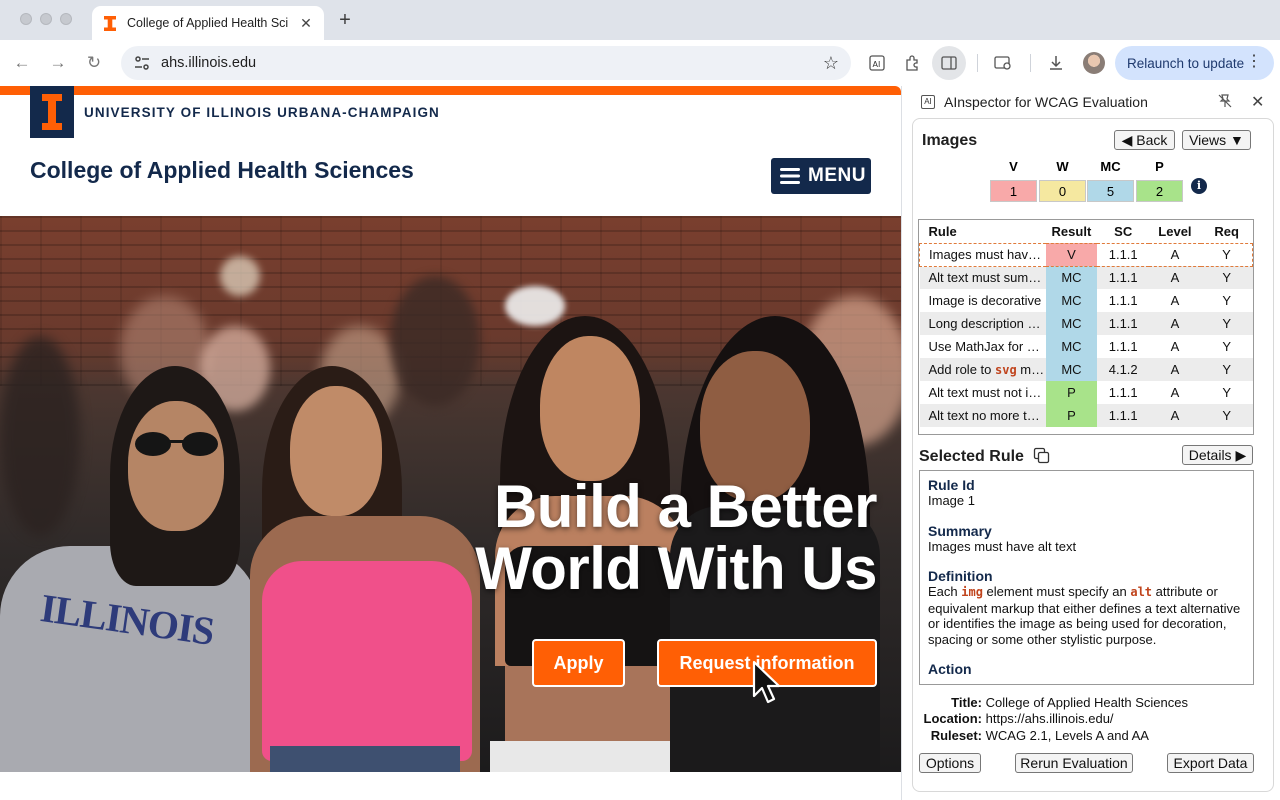  I want to click on summary-manual-checks-count: 5, so click(1110, 191).